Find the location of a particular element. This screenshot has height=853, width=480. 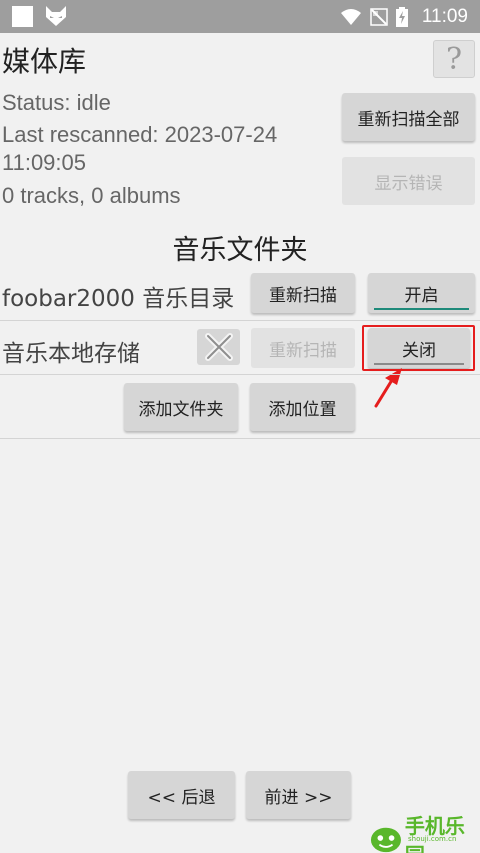

section-divider is located at coordinates (240, 438).